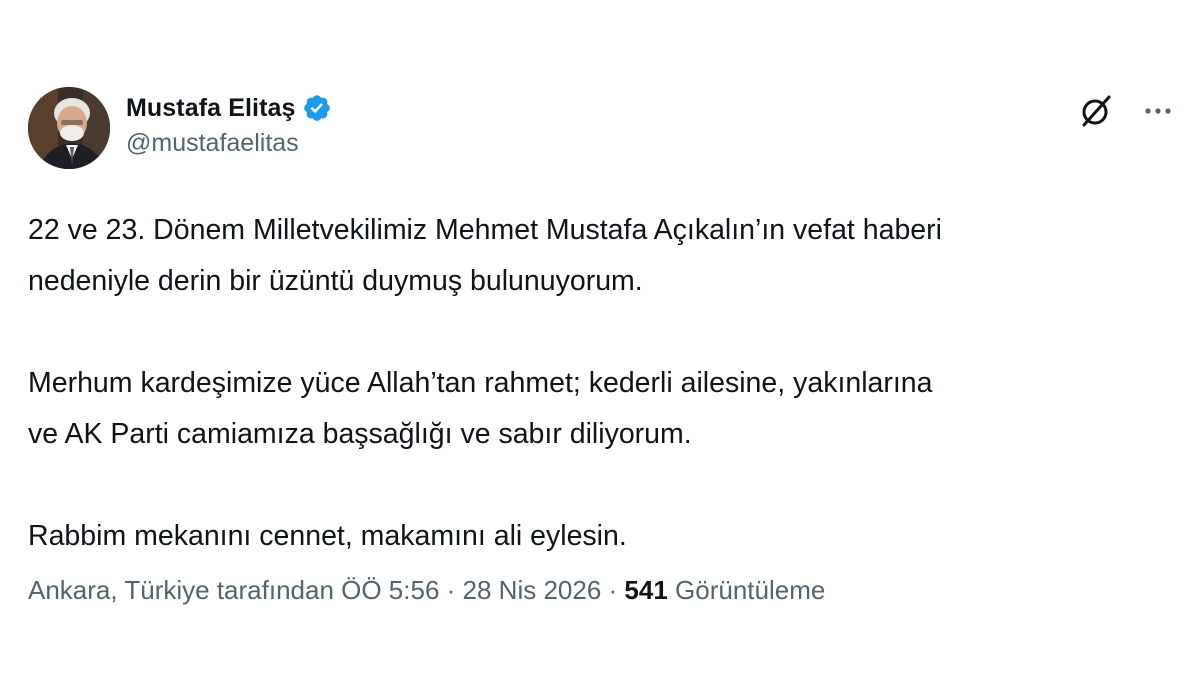 The image size is (1200, 675). I want to click on tweet-header: Mustafa Elitaş @mustafaelitas, so click(603, 129).